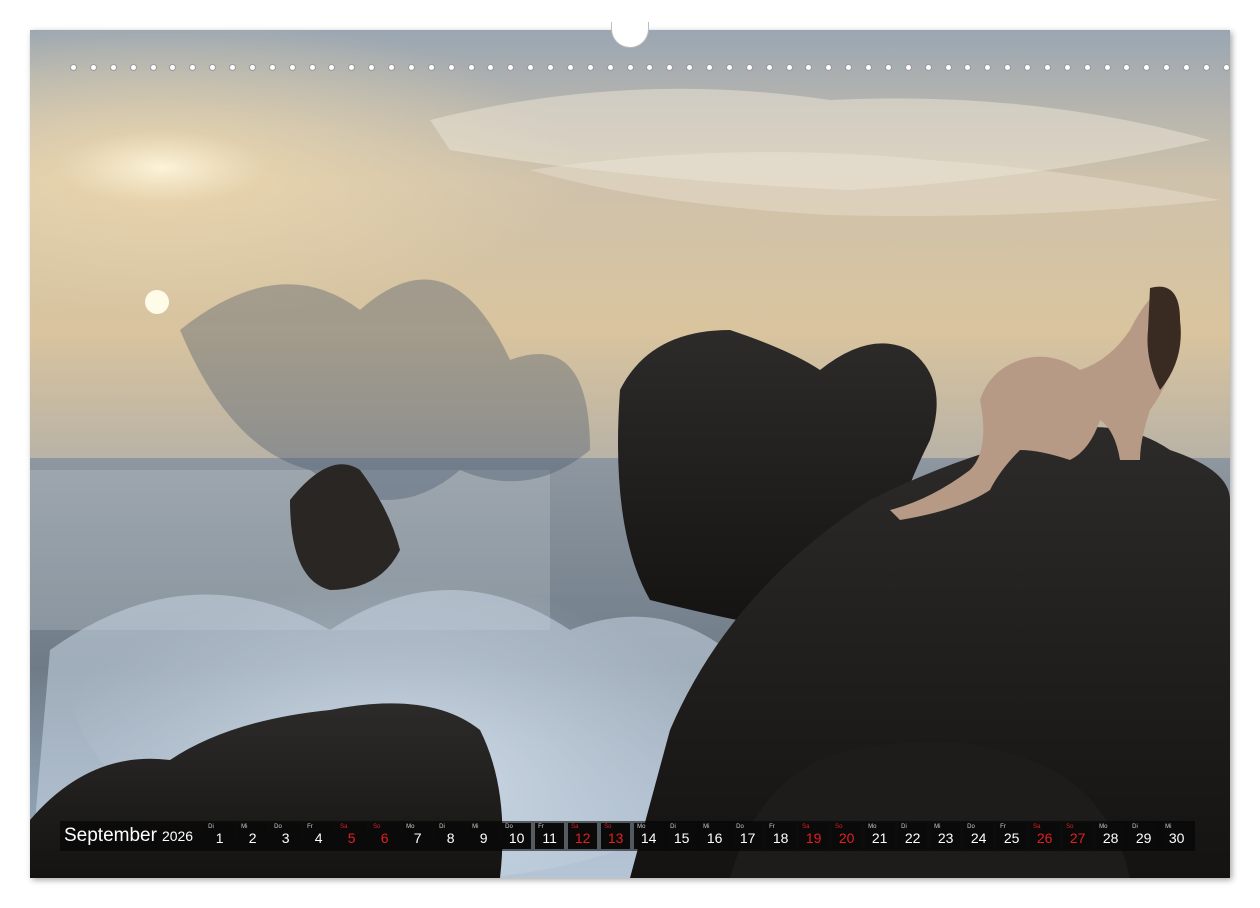  Describe the element at coordinates (110, 835) in the screenshot. I see `month-name: September` at that location.